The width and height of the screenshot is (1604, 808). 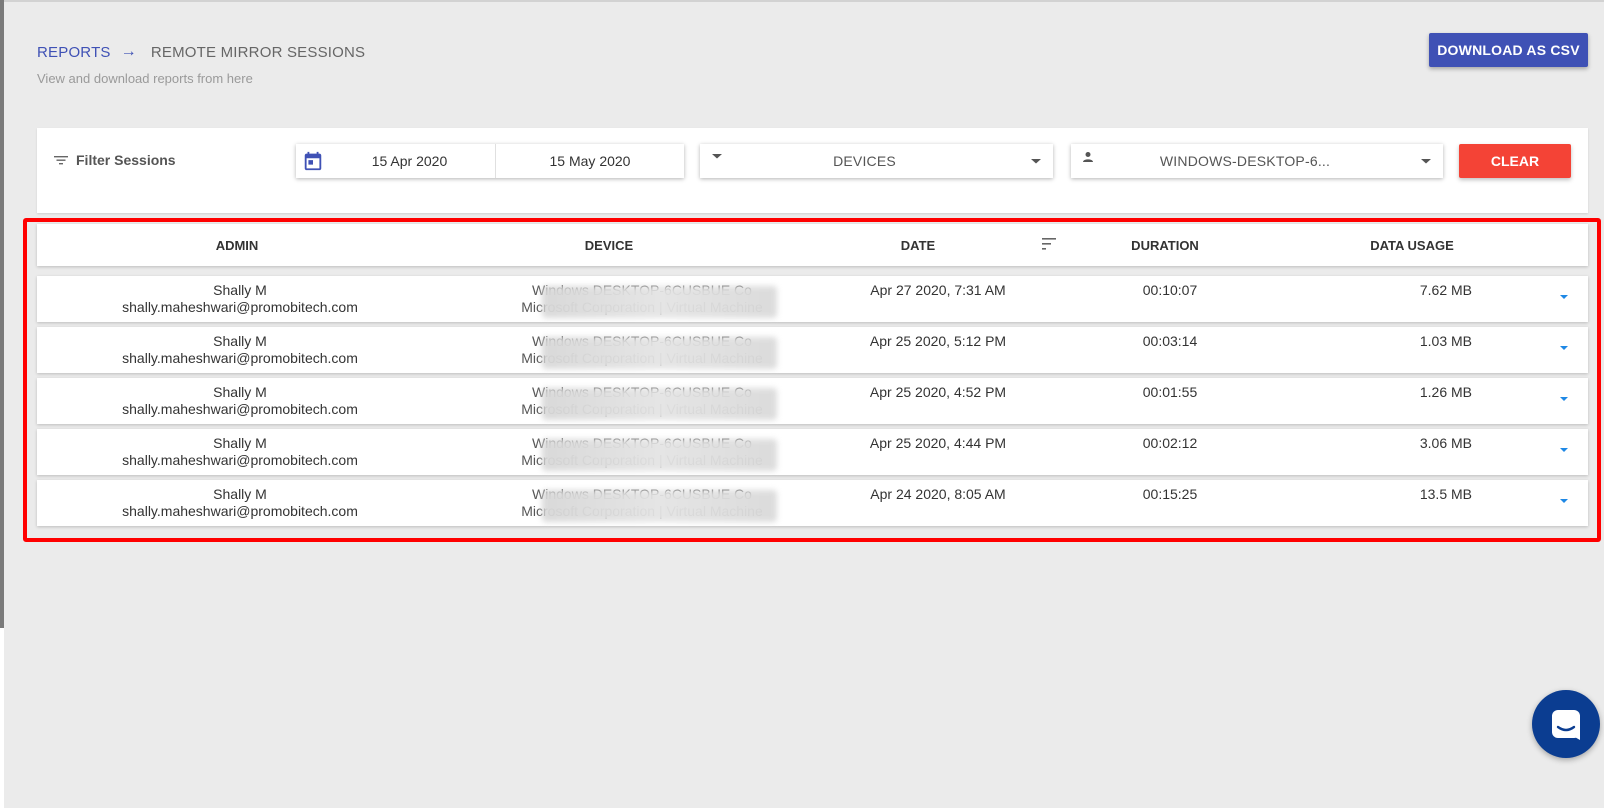 I want to click on breadcrumb-reports-link: REPORTS, so click(x=74, y=52).